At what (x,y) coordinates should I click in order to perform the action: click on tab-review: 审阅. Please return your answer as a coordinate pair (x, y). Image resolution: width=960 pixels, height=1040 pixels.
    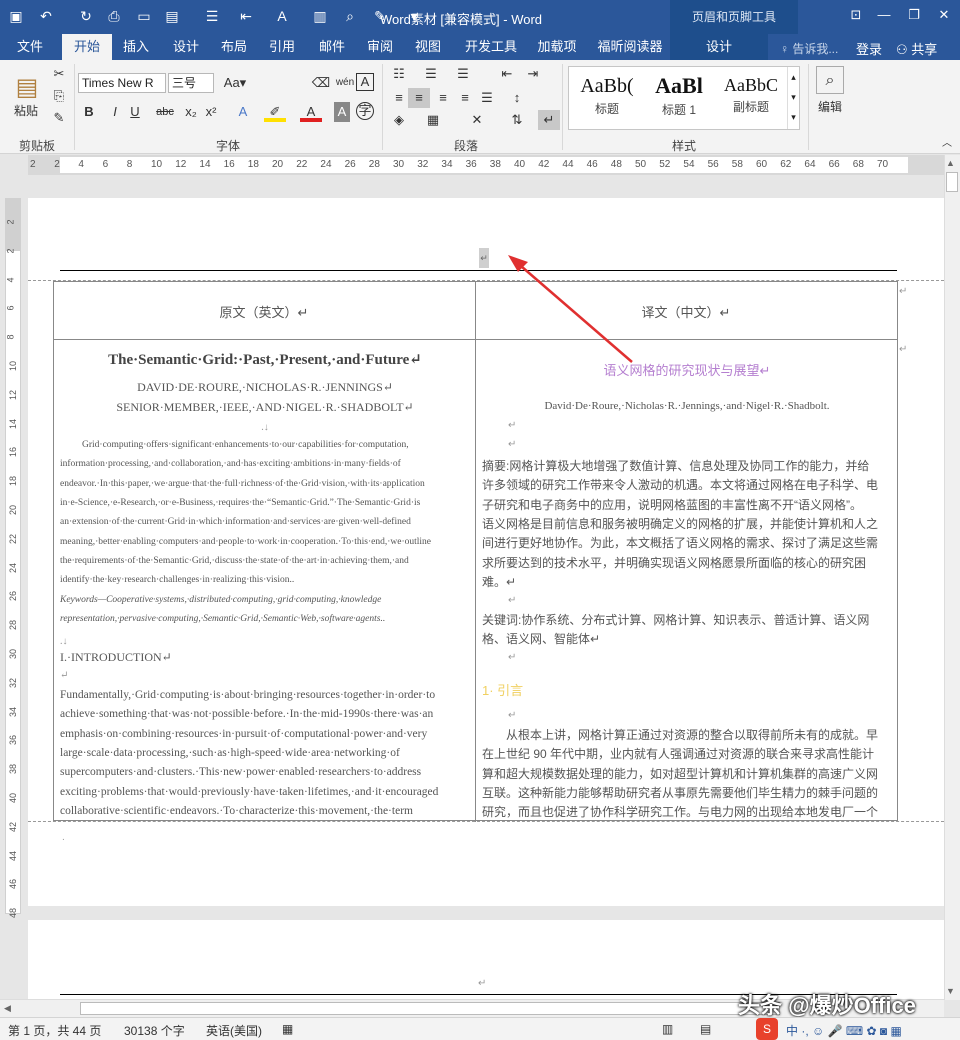
    Looking at the image, I should click on (380, 47).